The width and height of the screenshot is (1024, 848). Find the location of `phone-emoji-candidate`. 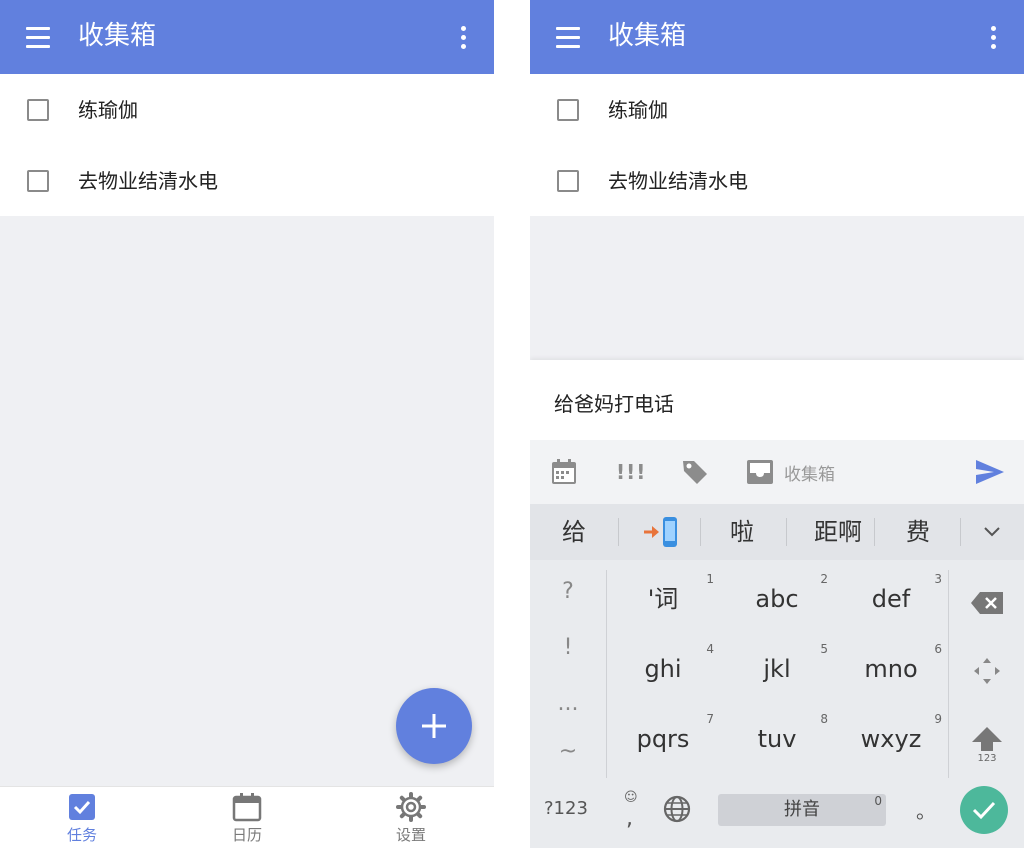

phone-emoji-candidate is located at coordinates (662, 532).